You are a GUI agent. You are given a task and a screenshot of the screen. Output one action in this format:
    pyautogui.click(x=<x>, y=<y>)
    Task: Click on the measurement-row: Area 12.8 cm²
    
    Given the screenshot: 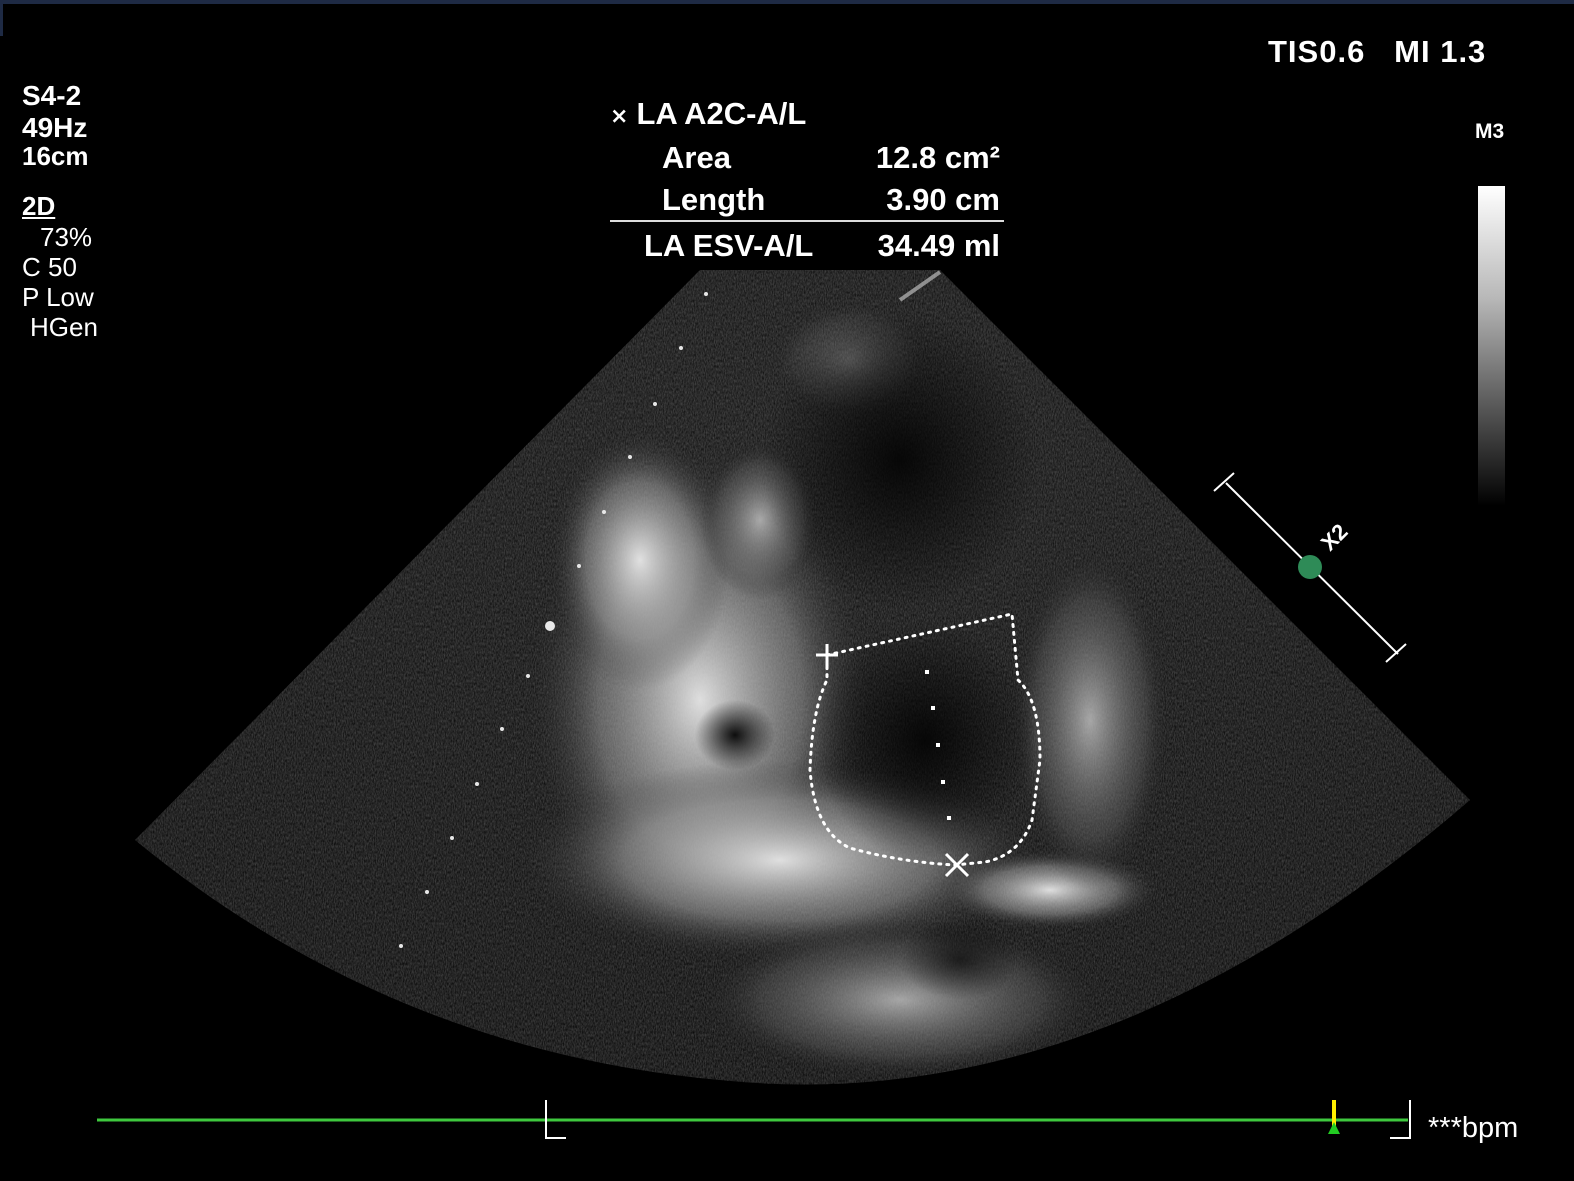 What is the action you would take?
    pyautogui.click(x=831, y=157)
    